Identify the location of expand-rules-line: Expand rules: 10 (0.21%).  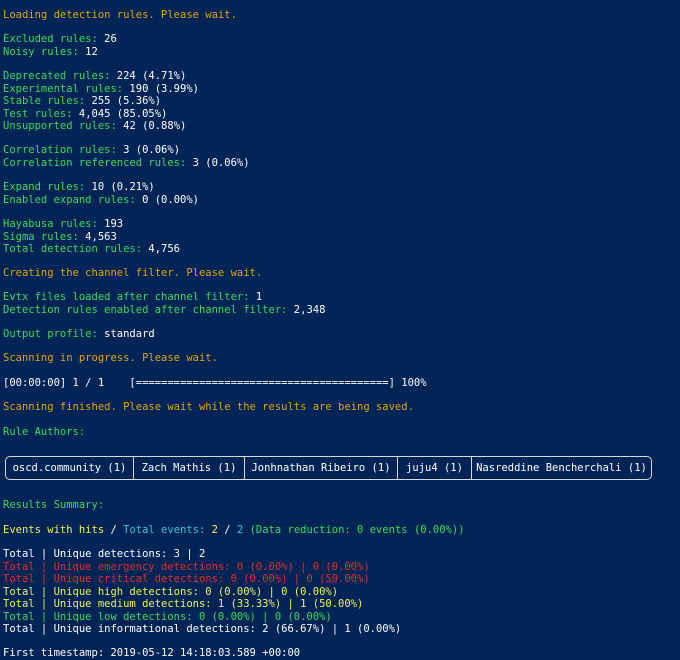
(79, 187).